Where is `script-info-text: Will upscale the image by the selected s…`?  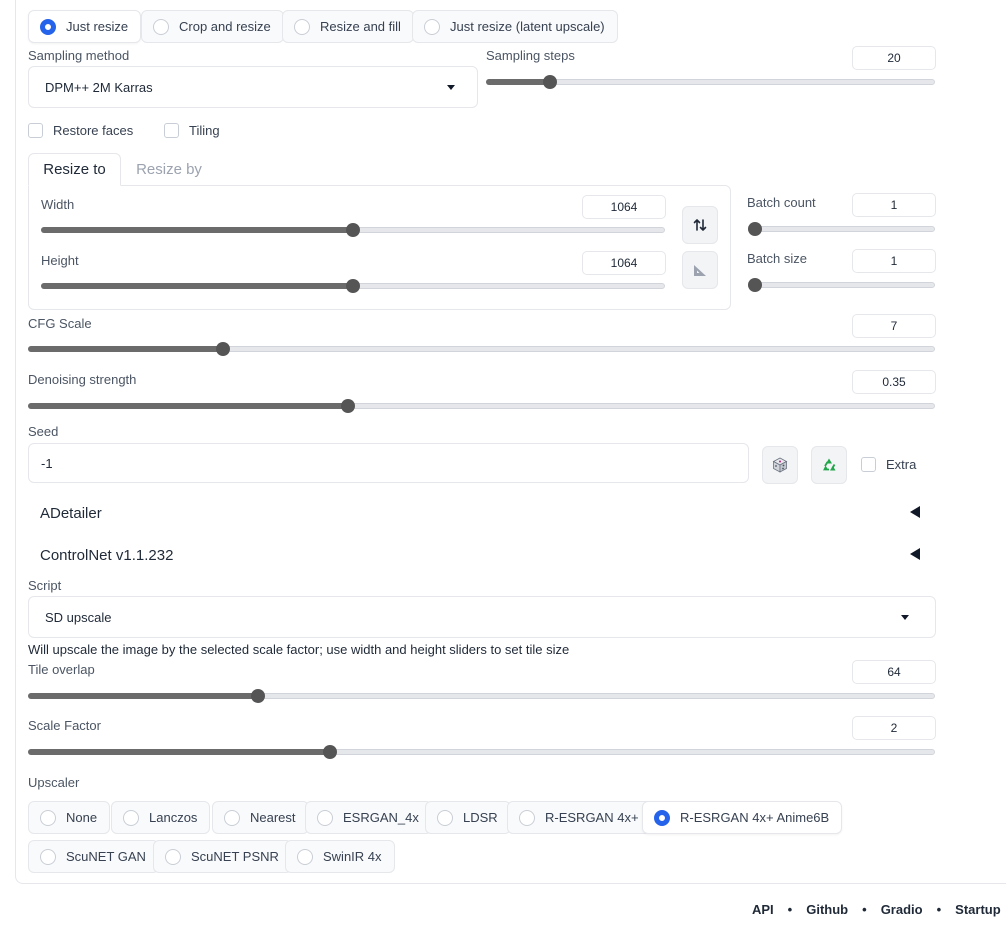 script-info-text: Will upscale the image by the selected s… is located at coordinates (299, 649).